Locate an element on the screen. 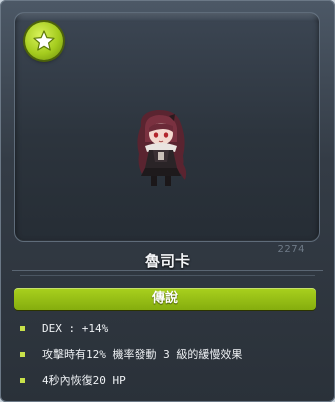 The width and height of the screenshot is (335, 402). rarity-badge: 傳說 is located at coordinates (165, 299).